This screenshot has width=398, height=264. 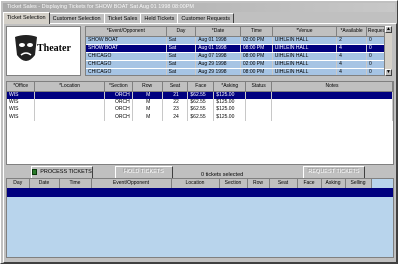 What do you see at coordinates (351, 40) in the screenshot?
I see `event-cell: 2` at bounding box center [351, 40].